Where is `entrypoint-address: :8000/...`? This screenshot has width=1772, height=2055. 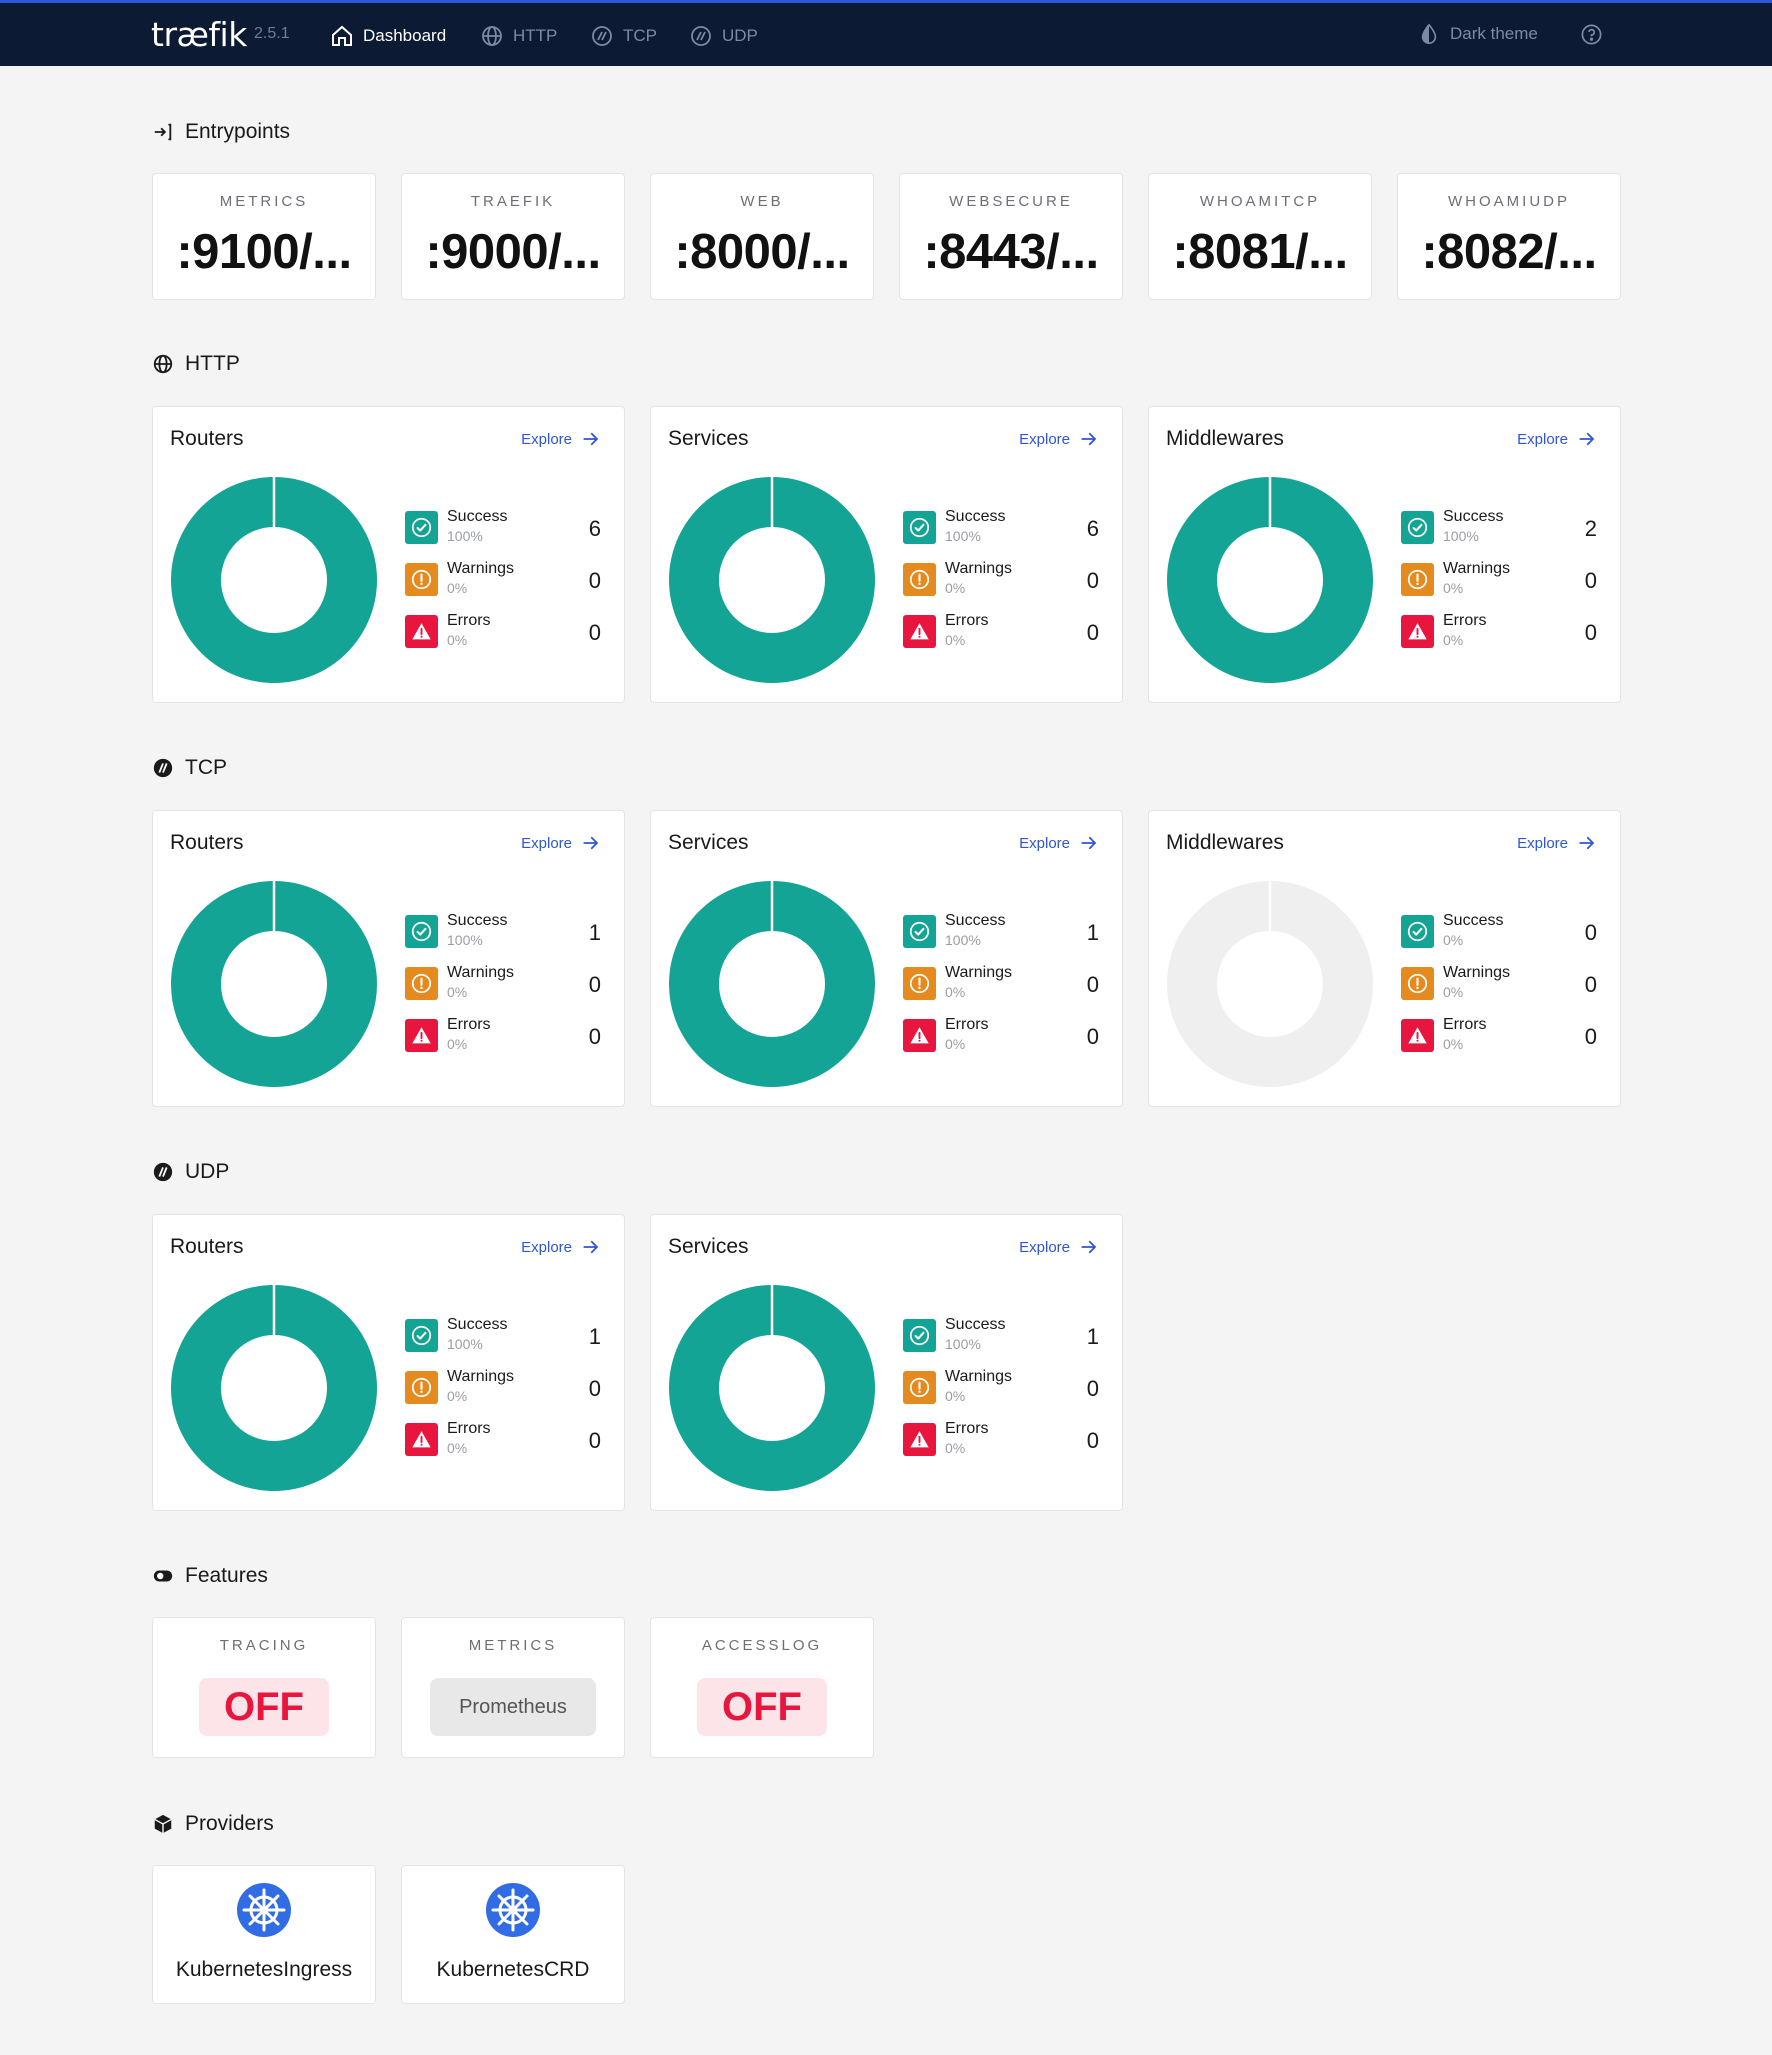 entrypoint-address: :8000/... is located at coordinates (762, 252).